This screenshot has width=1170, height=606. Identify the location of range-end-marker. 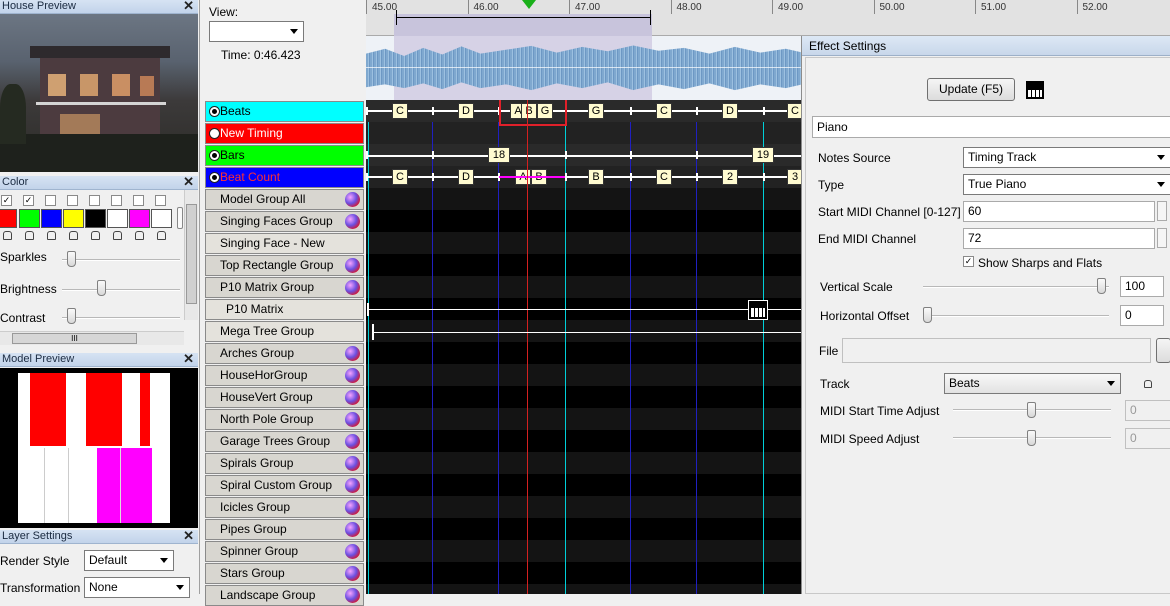
(650, 17).